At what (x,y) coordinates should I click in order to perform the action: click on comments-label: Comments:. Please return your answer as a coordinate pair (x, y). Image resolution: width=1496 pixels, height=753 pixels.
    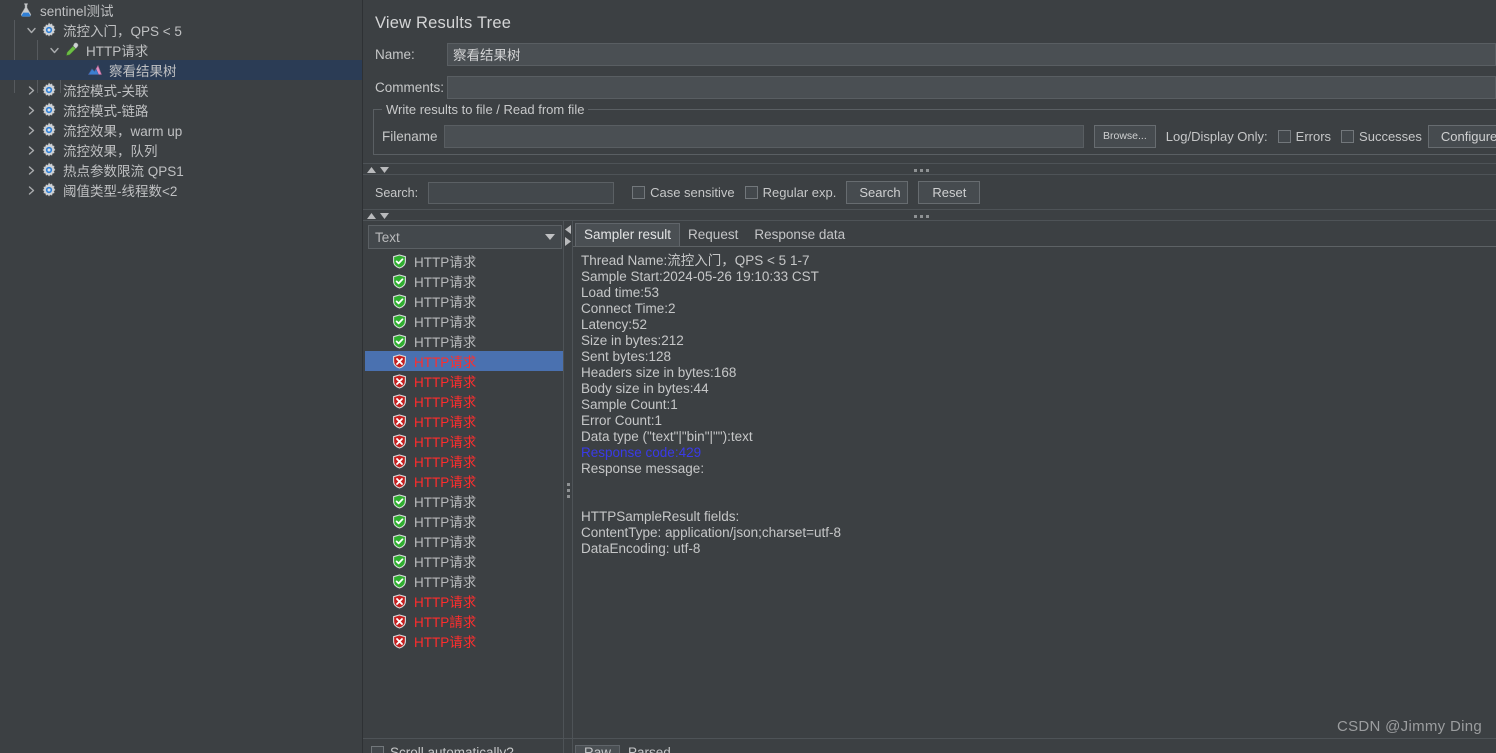
    Looking at the image, I should click on (410, 87).